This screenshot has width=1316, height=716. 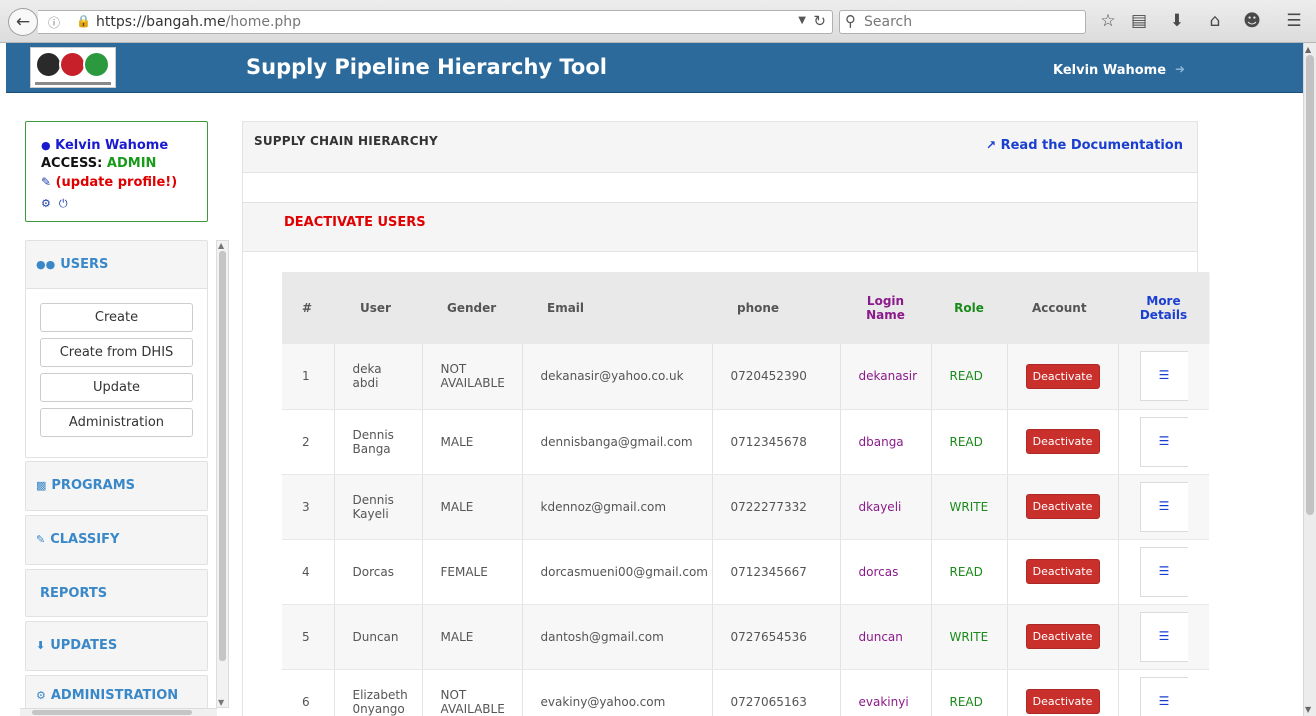 I want to click on profile-name-row: ● Kelvin Wahome, so click(x=124, y=146).